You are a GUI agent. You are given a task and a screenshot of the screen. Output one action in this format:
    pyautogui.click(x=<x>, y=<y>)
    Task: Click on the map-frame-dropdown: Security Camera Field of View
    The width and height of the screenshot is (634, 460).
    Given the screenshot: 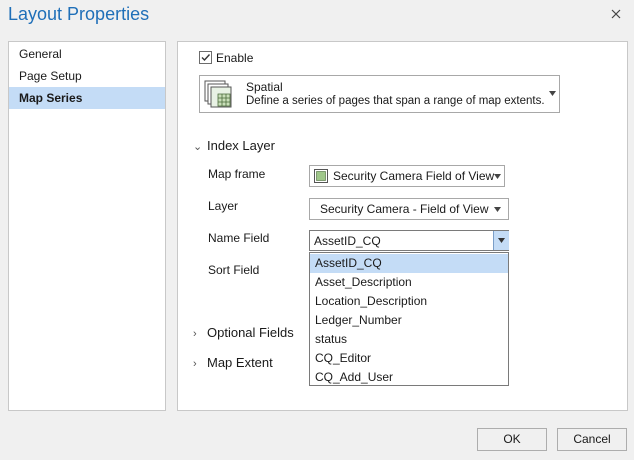 What is the action you would take?
    pyautogui.click(x=407, y=176)
    